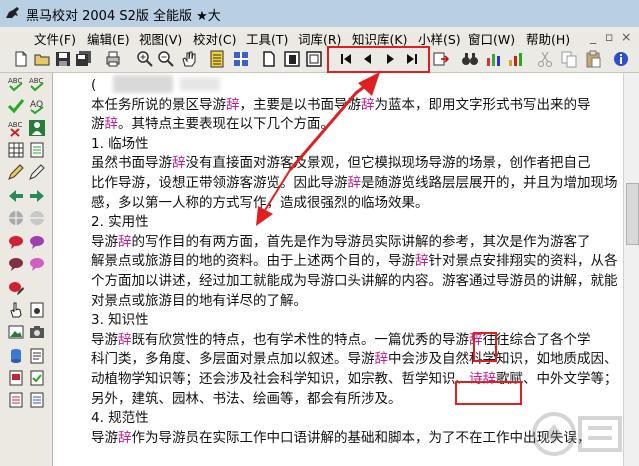 The height and width of the screenshot is (466, 639). What do you see at coordinates (489, 183) in the screenshot?
I see `text-segment: 是随游览线路层层展开的，并且为增加现场` at bounding box center [489, 183].